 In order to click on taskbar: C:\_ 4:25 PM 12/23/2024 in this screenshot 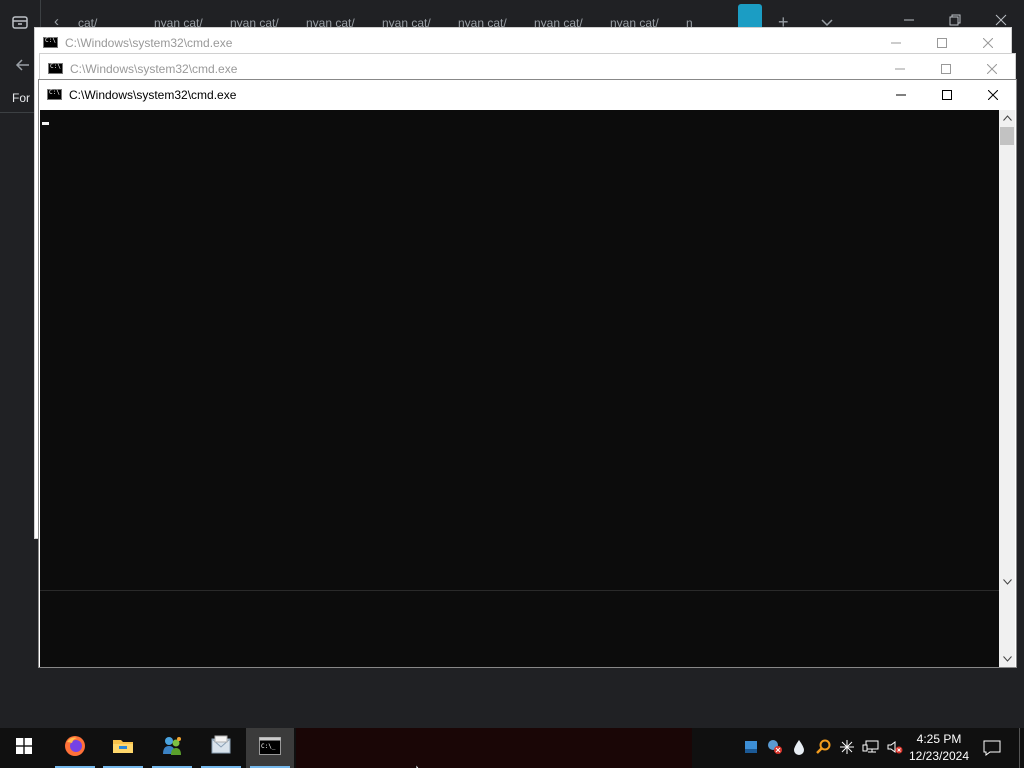, I will do `click(512, 748)`.